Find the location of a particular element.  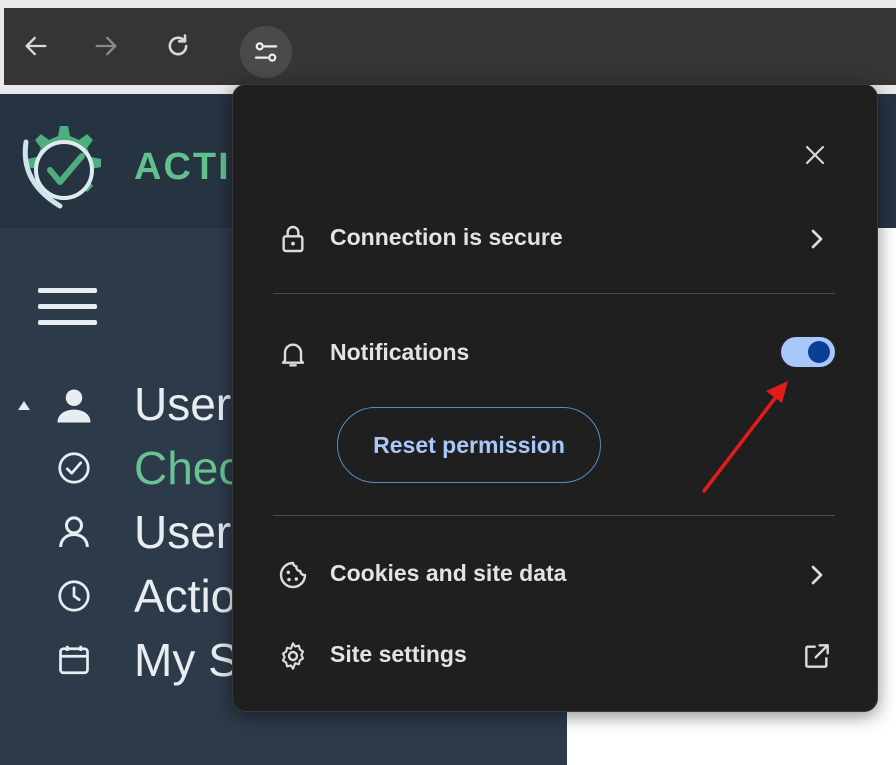

tune-icon is located at coordinates (266, 52).